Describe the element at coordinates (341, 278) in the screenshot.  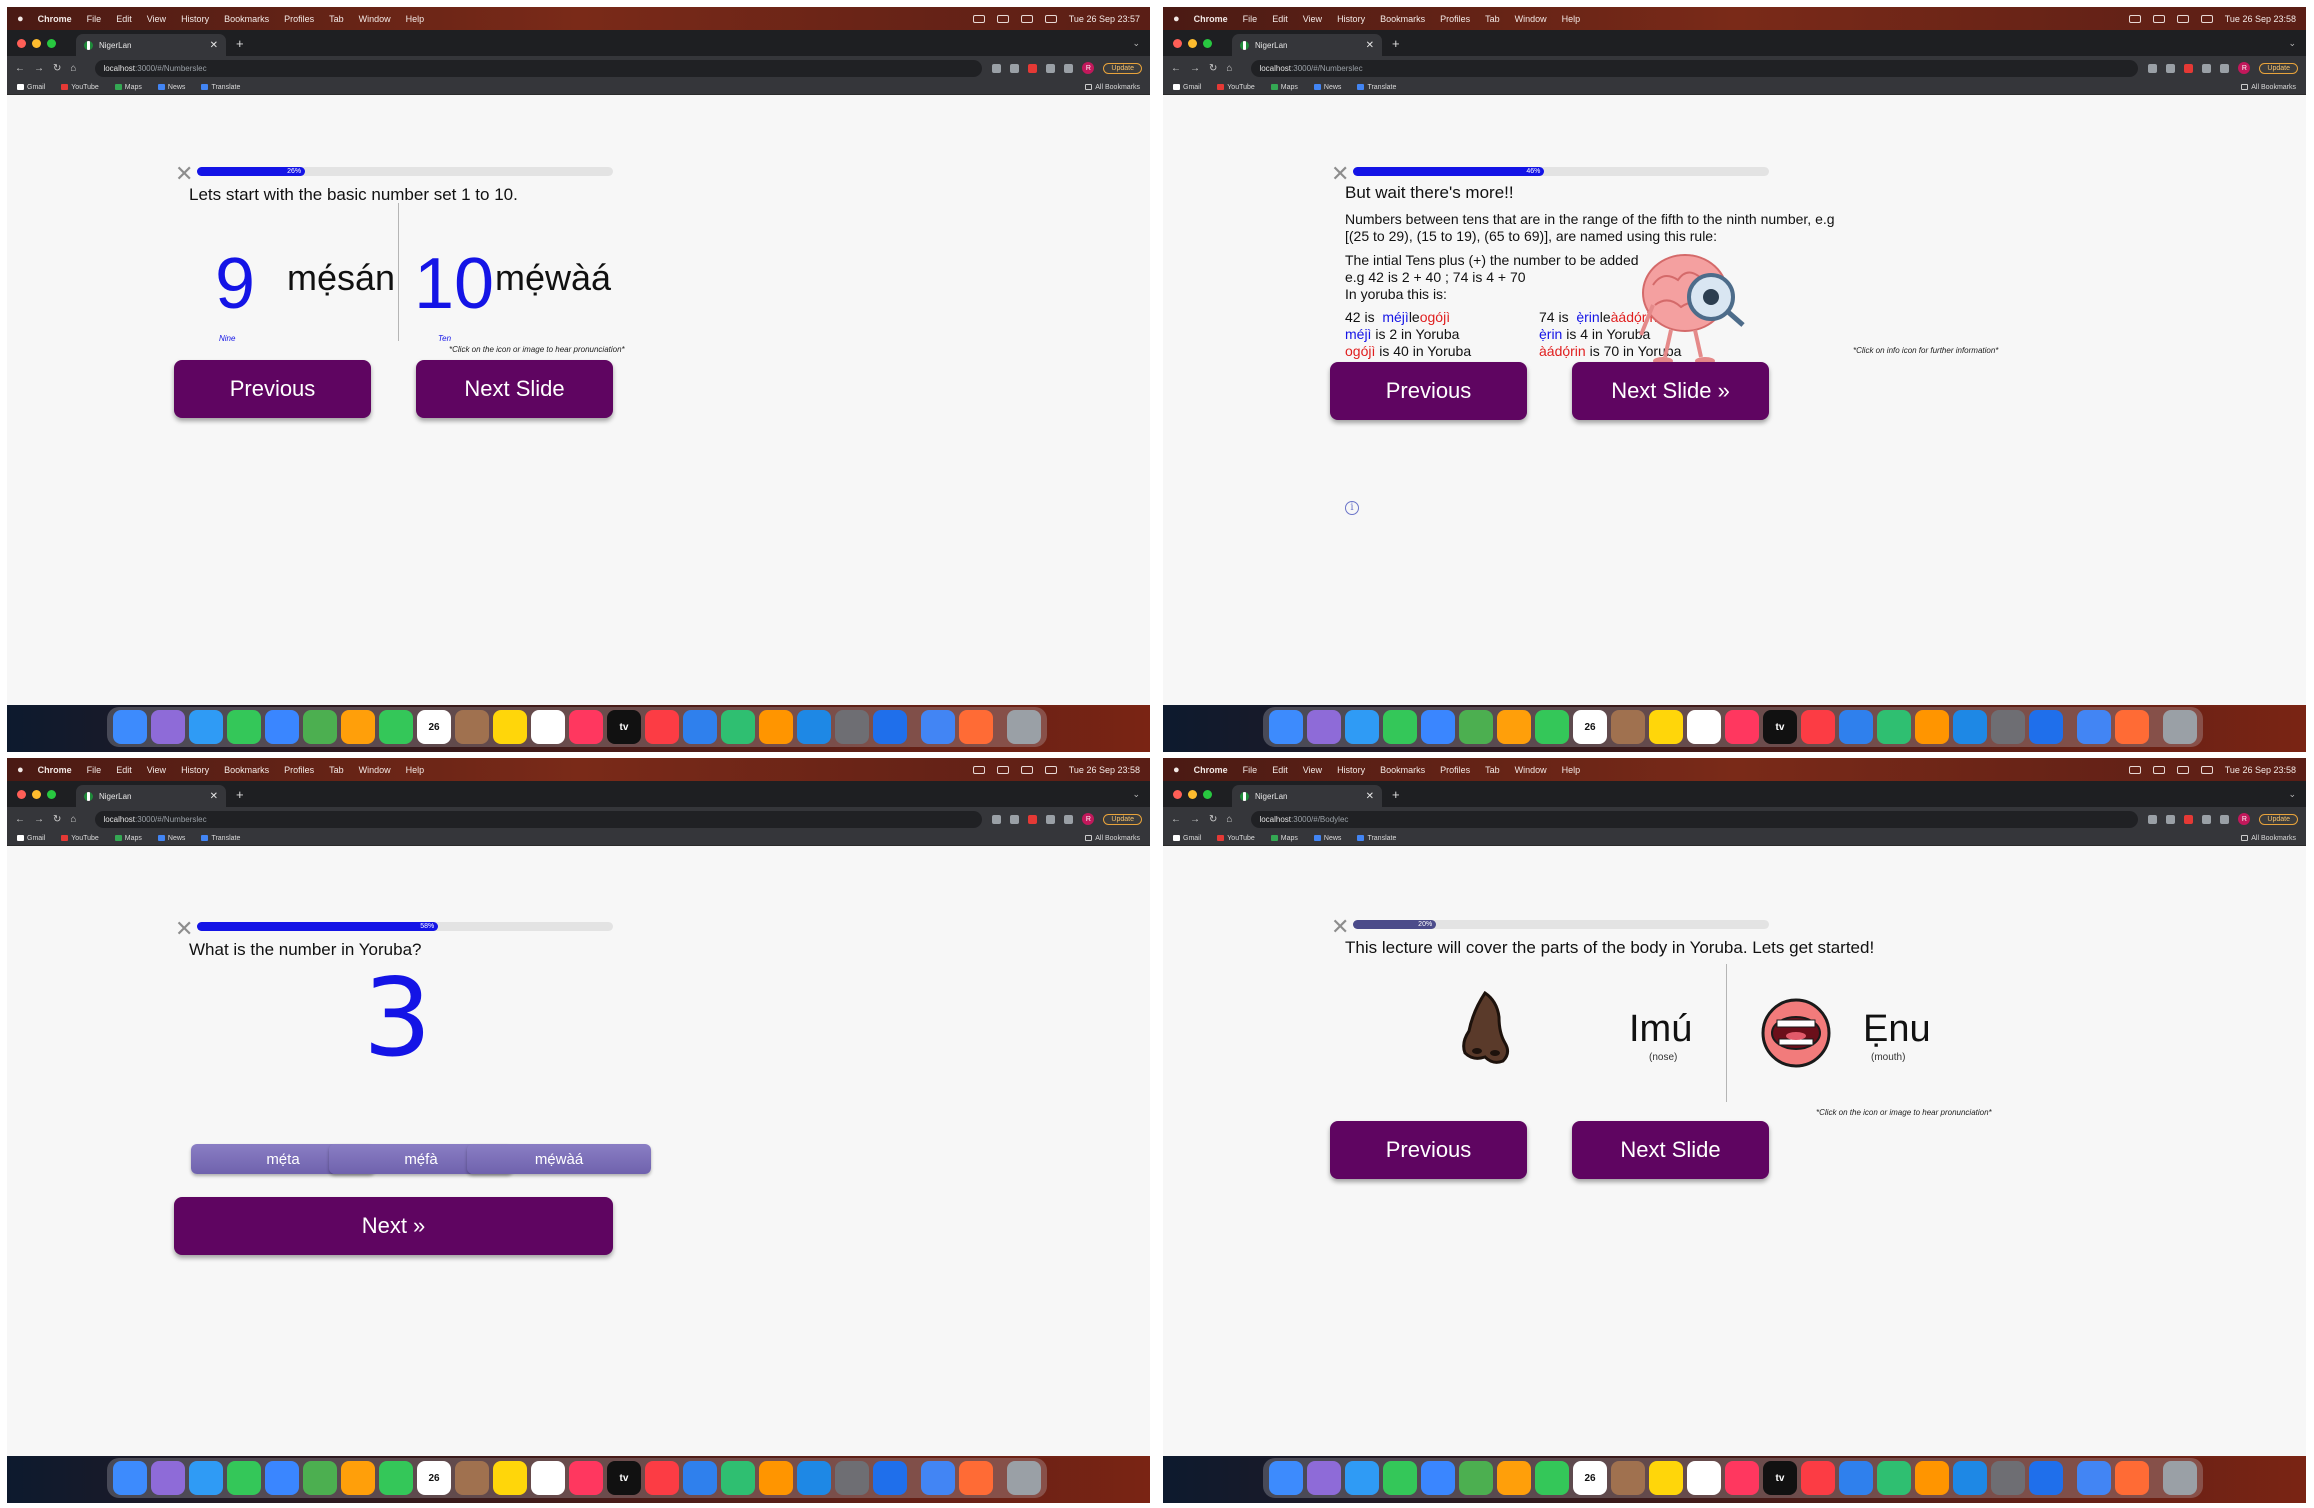
I see `yoruba-word-9: mẹ́sán` at that location.